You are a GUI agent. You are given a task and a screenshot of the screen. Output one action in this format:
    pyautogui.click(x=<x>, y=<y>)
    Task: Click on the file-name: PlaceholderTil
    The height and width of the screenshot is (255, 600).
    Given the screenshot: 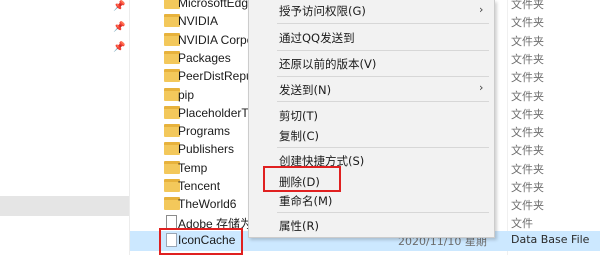 What is the action you would take?
    pyautogui.click(x=216, y=113)
    